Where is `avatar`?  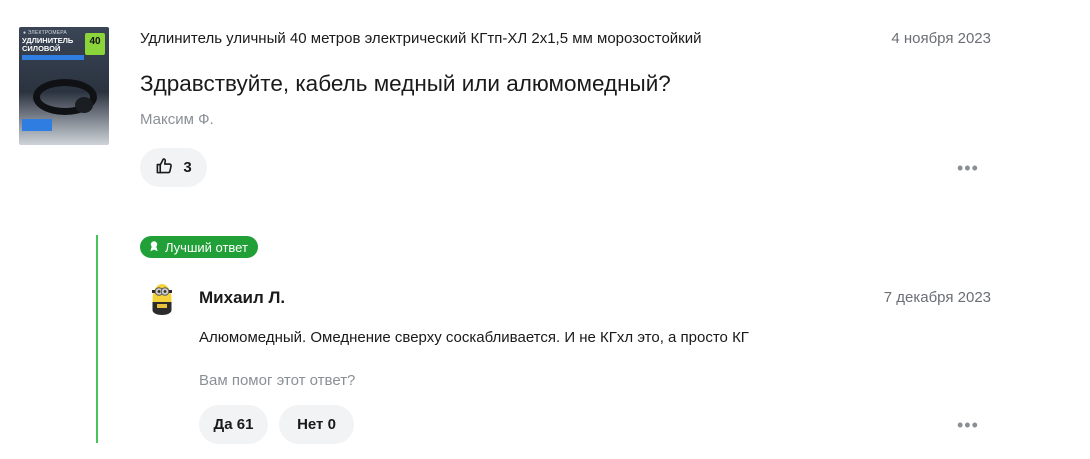
avatar is located at coordinates (162, 298).